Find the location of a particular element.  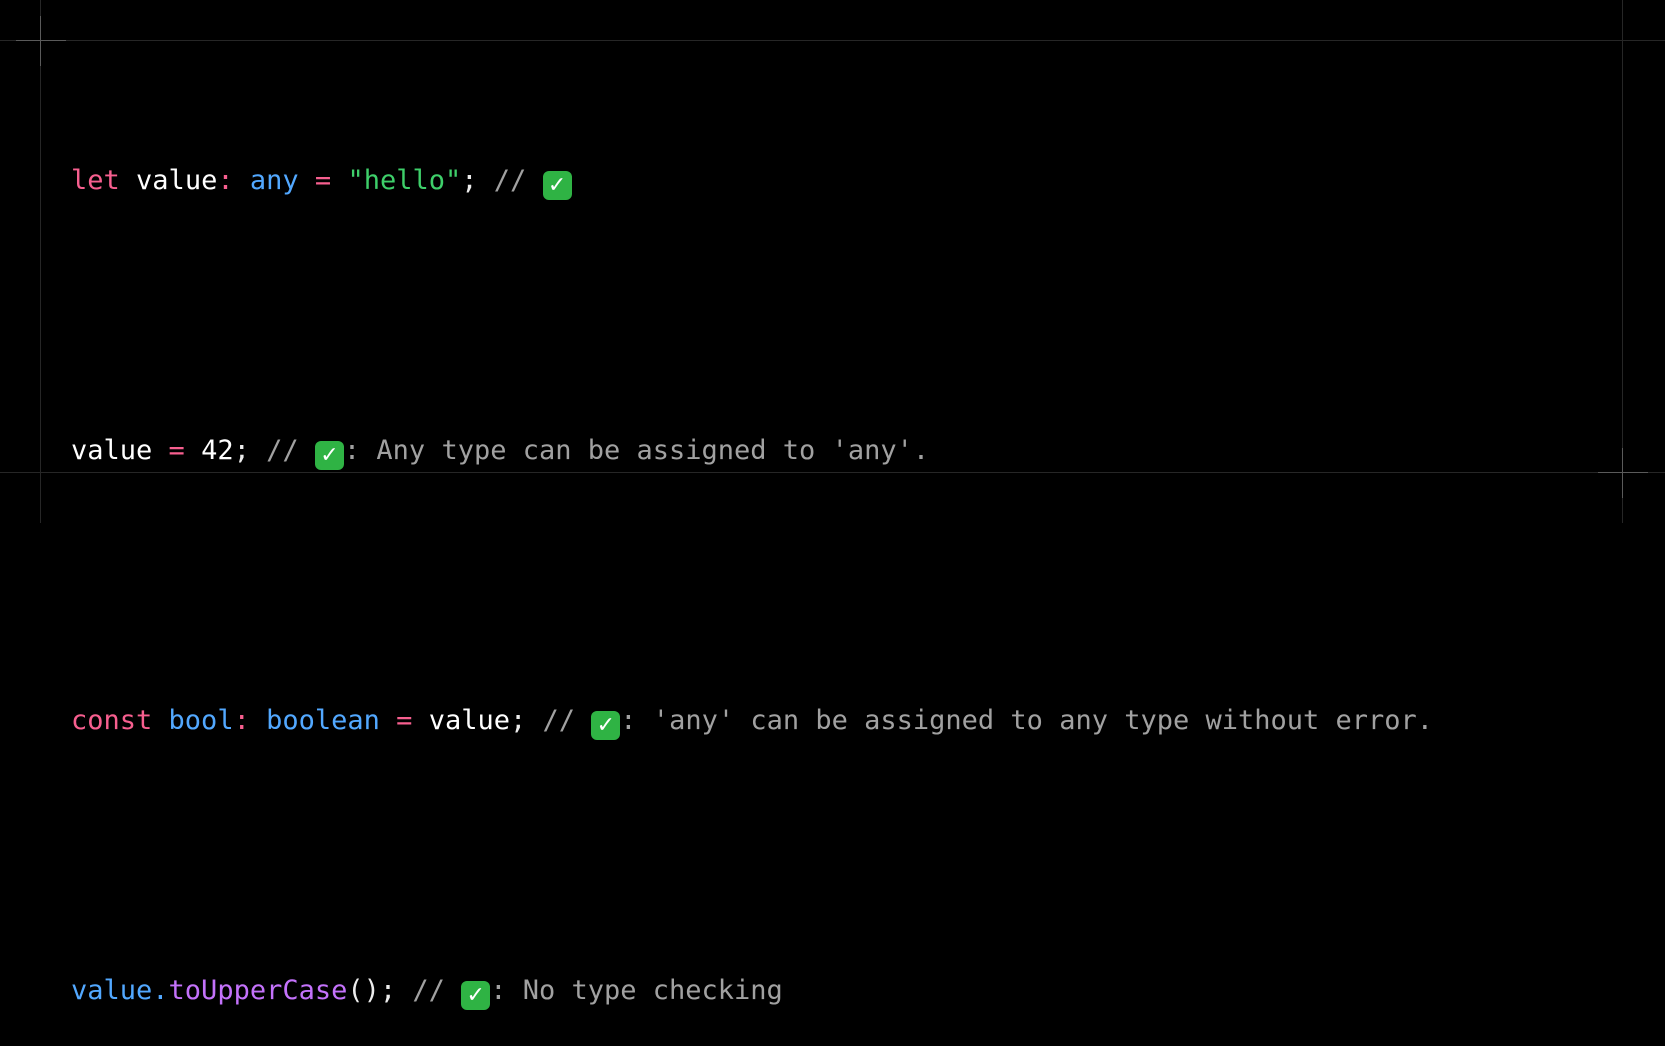

corner-crosshair-bottom-right is located at coordinates (1623, 473).